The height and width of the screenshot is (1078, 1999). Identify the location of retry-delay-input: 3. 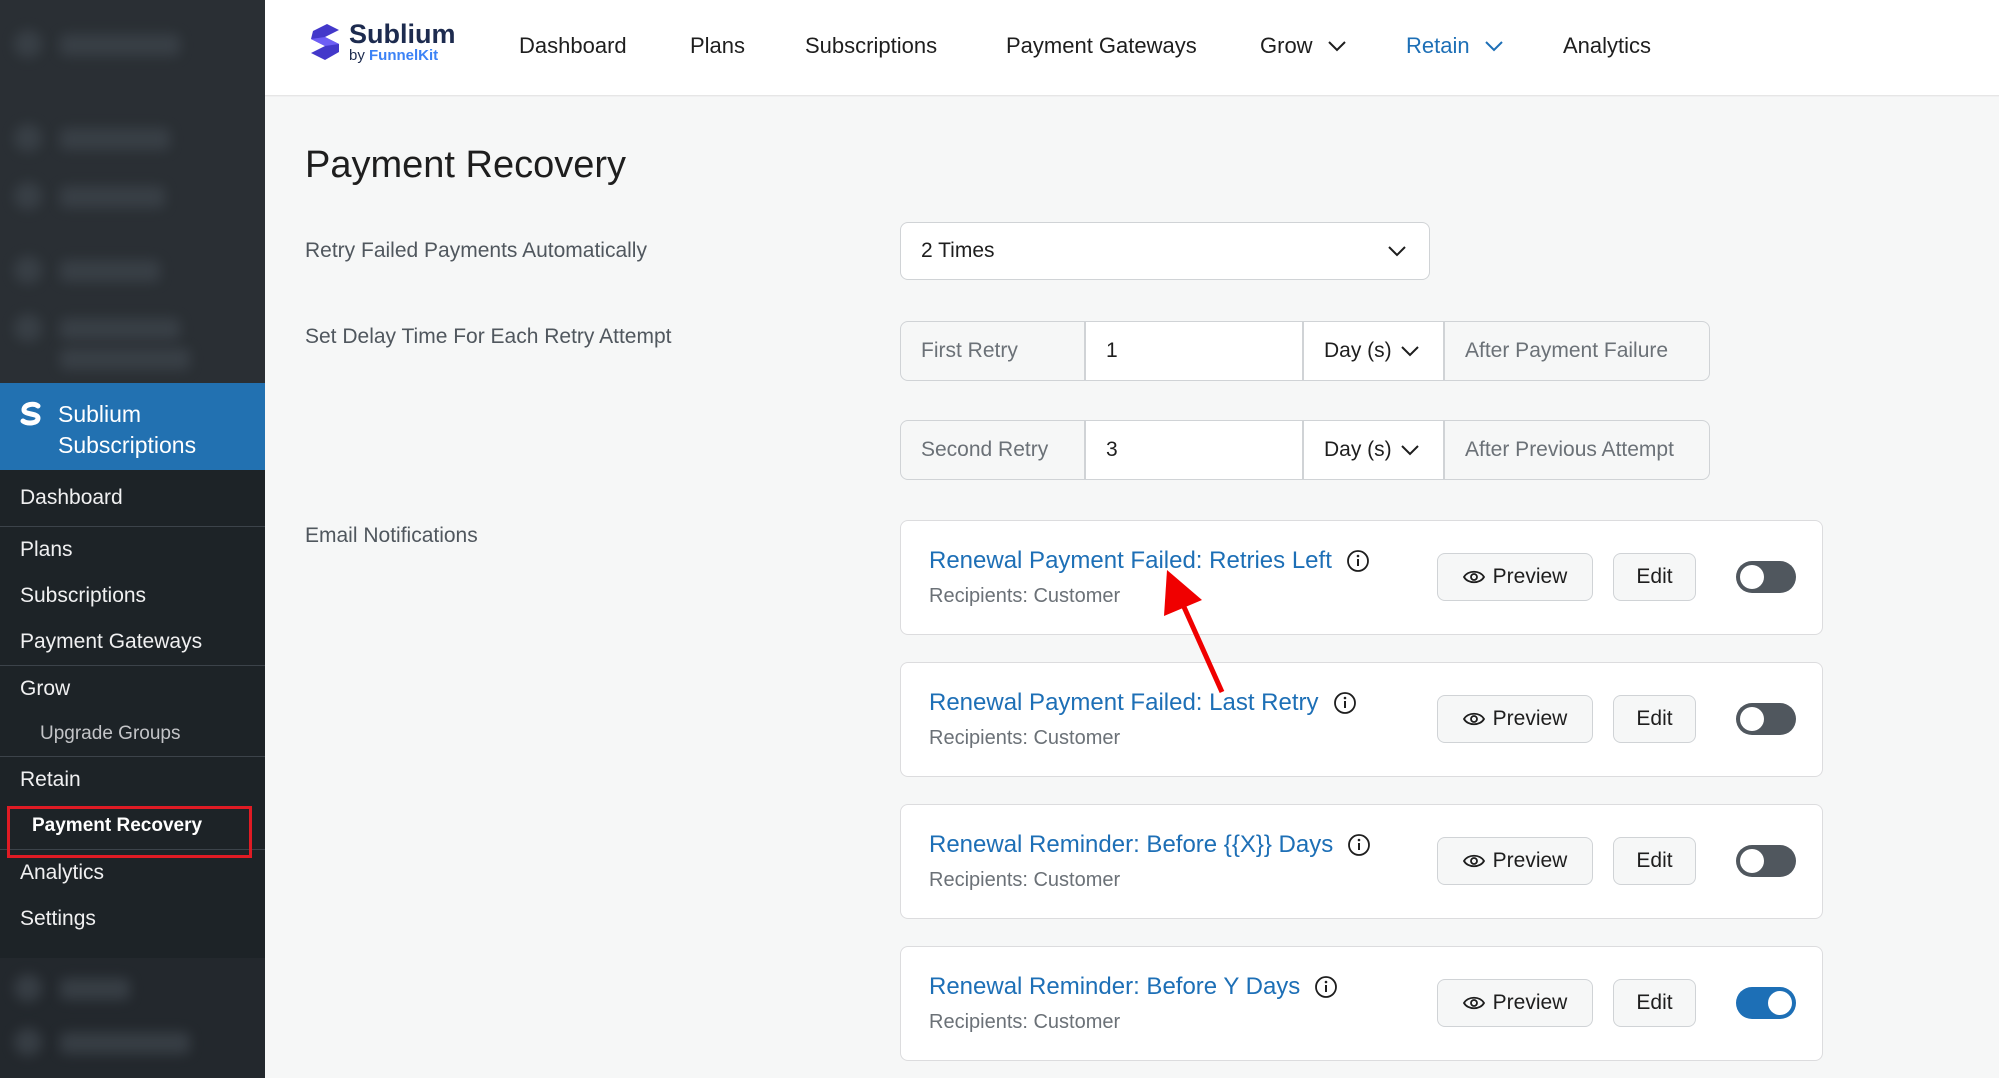
(1194, 450).